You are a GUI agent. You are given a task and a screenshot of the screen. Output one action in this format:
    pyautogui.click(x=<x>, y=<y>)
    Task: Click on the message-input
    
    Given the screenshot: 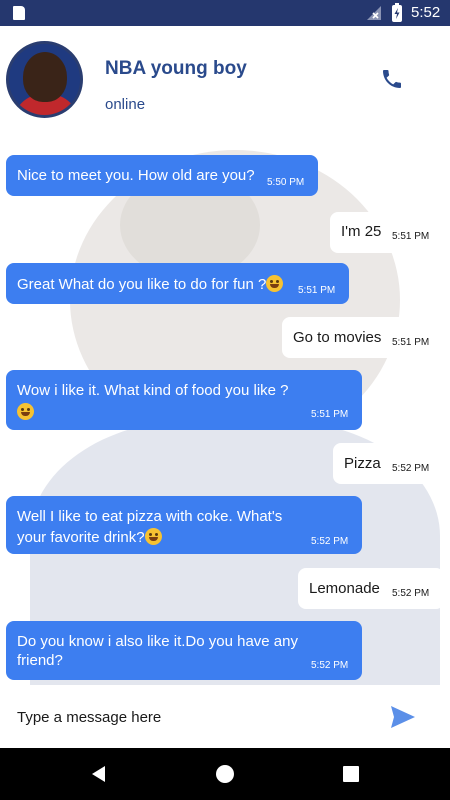 What is the action you would take?
    pyautogui.click(x=186, y=717)
    